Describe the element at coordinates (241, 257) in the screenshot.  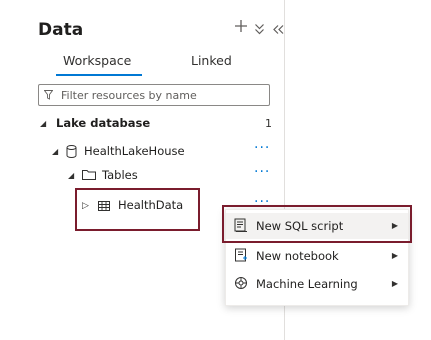
I see `notebook-icon` at that location.